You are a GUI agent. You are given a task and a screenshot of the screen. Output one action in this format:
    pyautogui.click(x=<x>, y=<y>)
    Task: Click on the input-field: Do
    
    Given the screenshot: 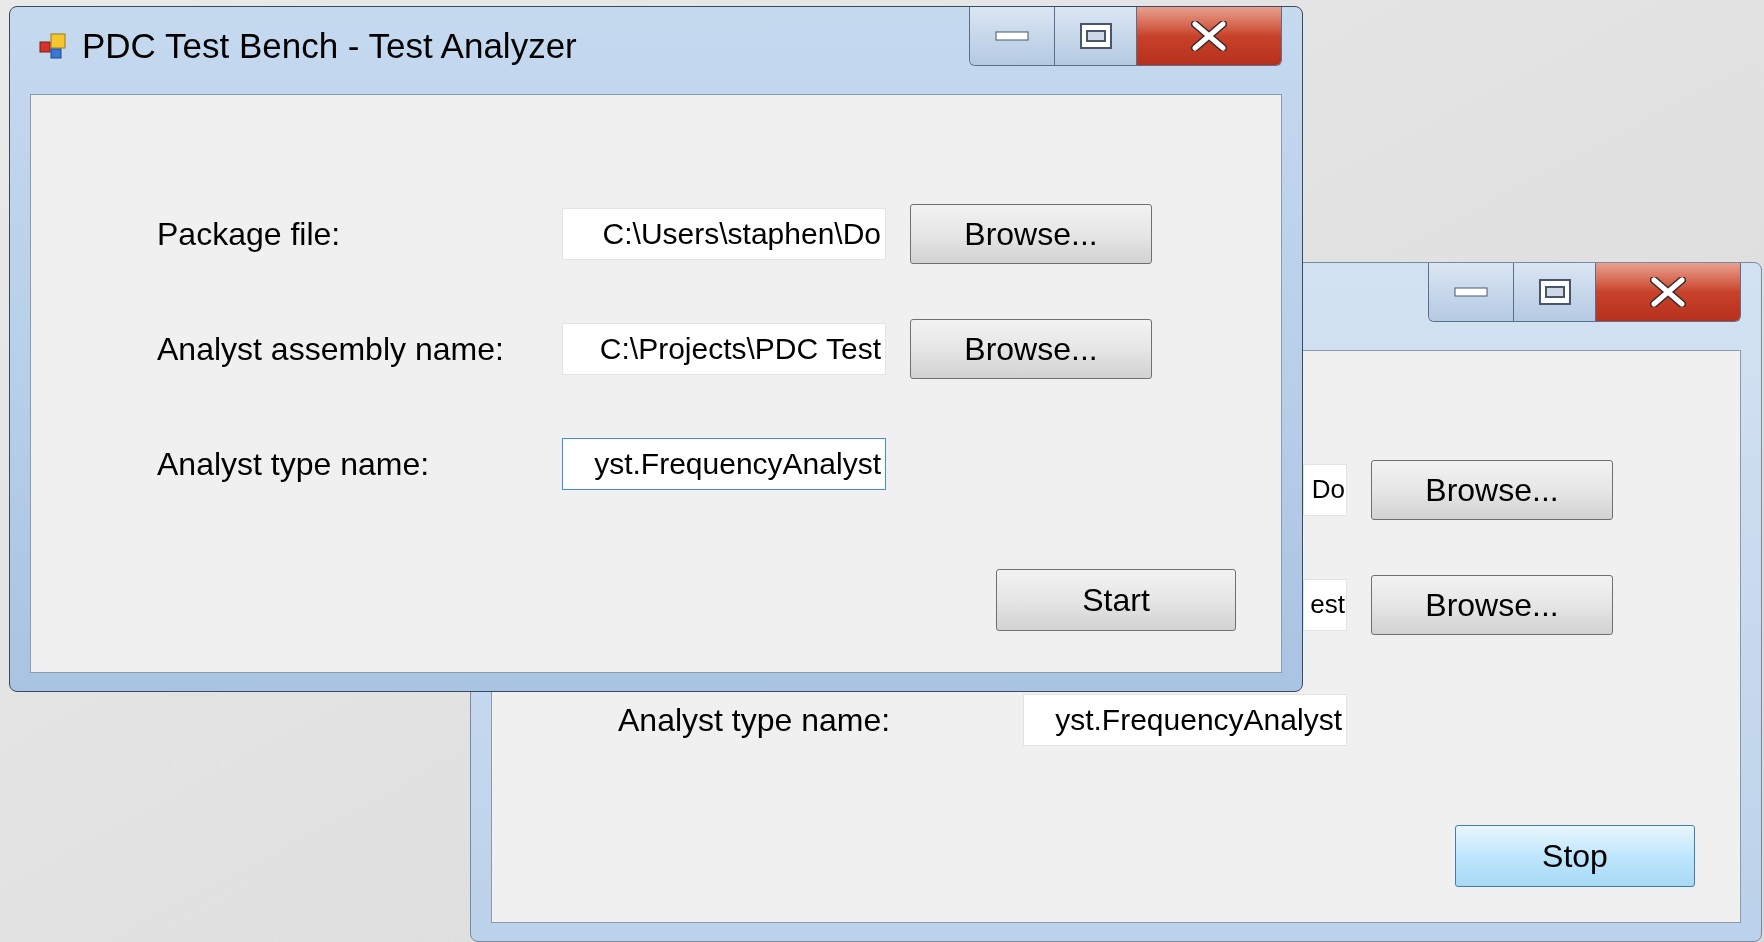 What is the action you would take?
    pyautogui.click(x=1325, y=489)
    